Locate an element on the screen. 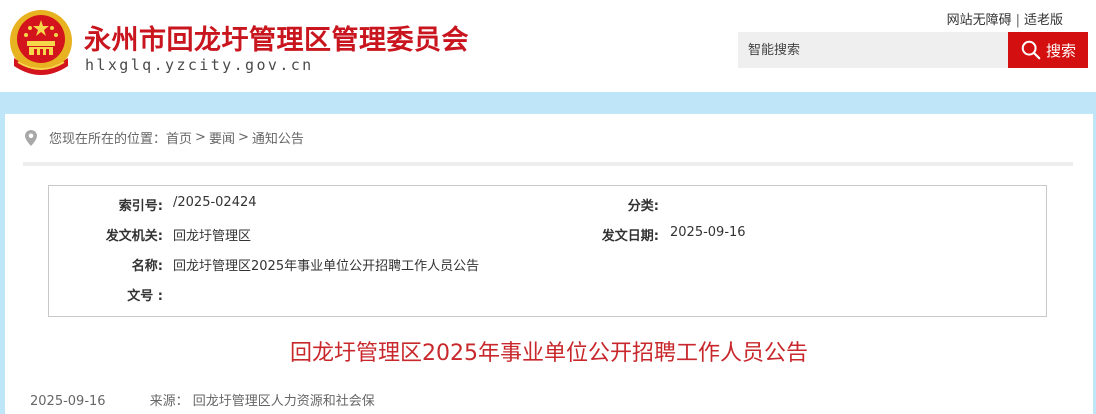 The height and width of the screenshot is (414, 1096). top-links: 网站无障碍 | 适老版 is located at coordinates (1005, 18).